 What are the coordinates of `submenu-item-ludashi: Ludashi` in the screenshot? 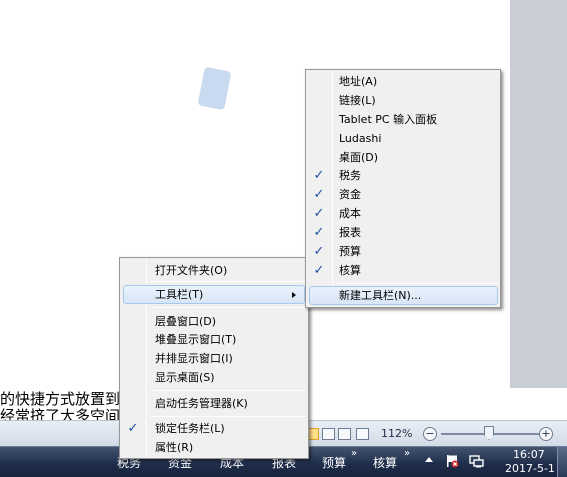 It's located at (360, 138).